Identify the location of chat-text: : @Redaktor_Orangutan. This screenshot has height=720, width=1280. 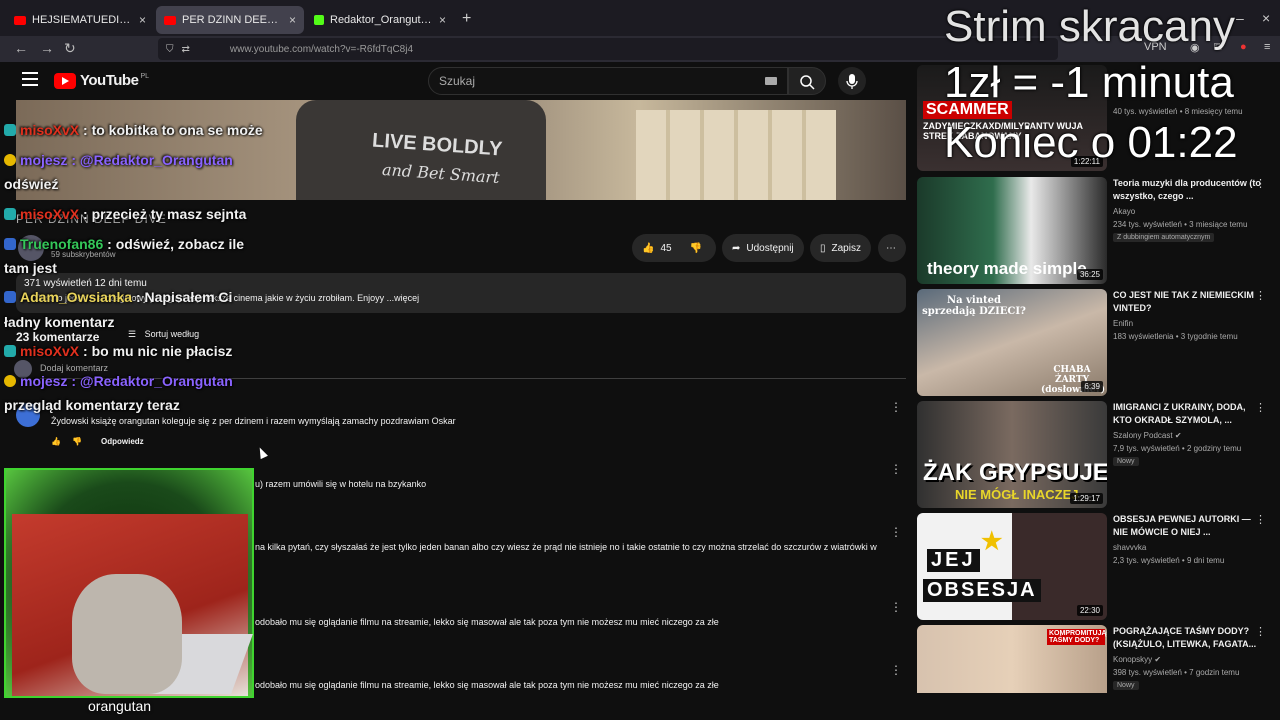
(152, 160).